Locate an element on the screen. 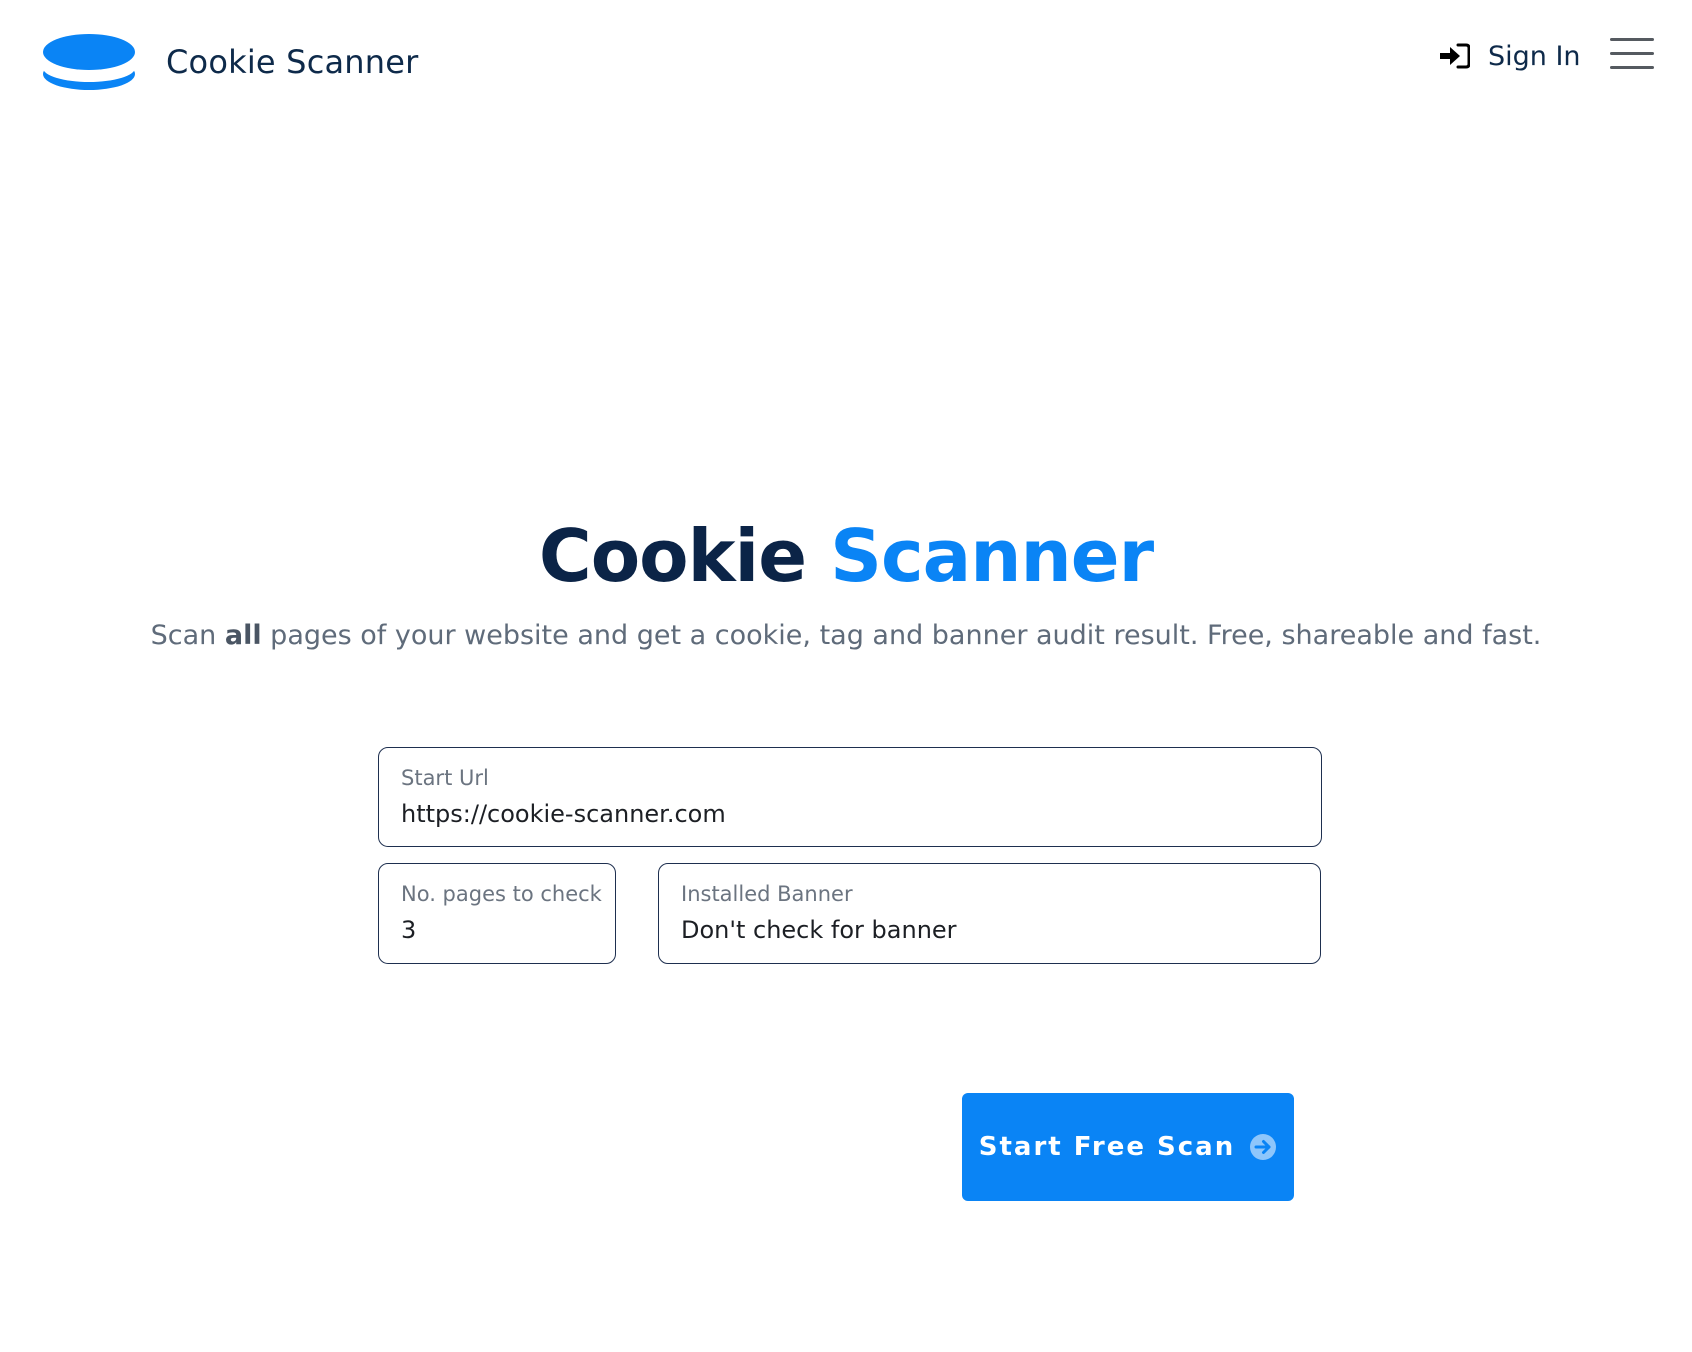 The image size is (1692, 1352). brand-home-link: Cookie Scanner is located at coordinates (230, 62).